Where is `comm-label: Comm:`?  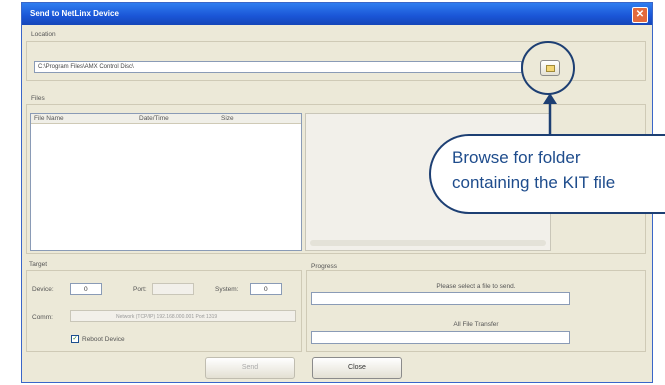
comm-label: Comm: is located at coordinates (42, 317).